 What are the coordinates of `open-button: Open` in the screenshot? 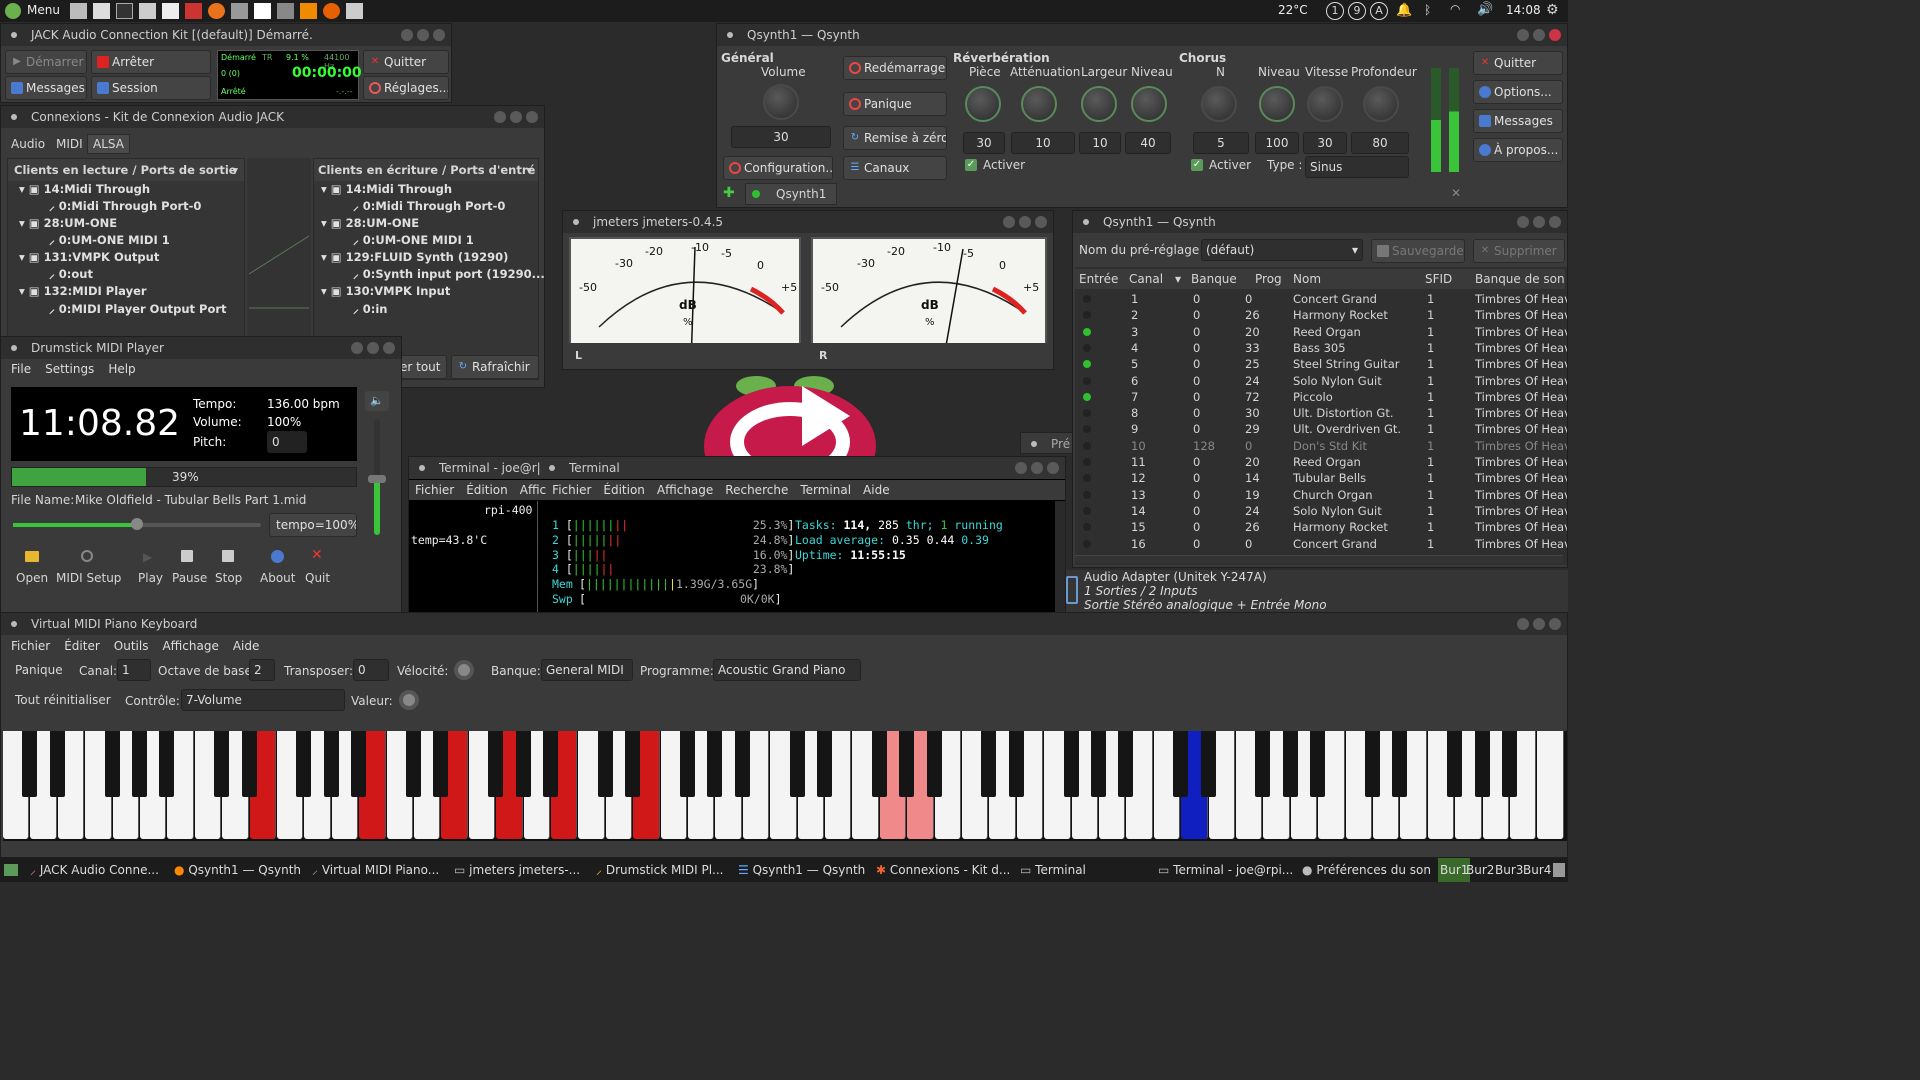 It's located at (32, 578).